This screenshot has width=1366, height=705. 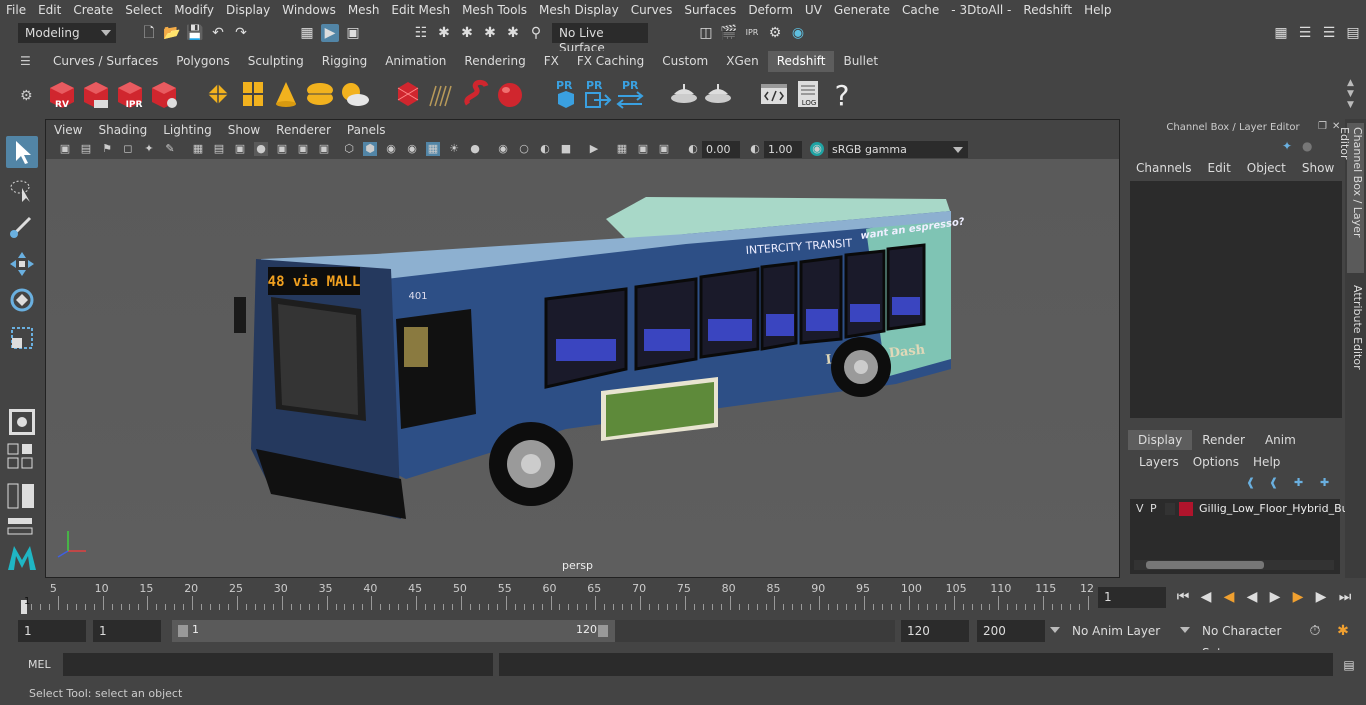 I want to click on shelf-tab: FX, so click(x=551, y=61).